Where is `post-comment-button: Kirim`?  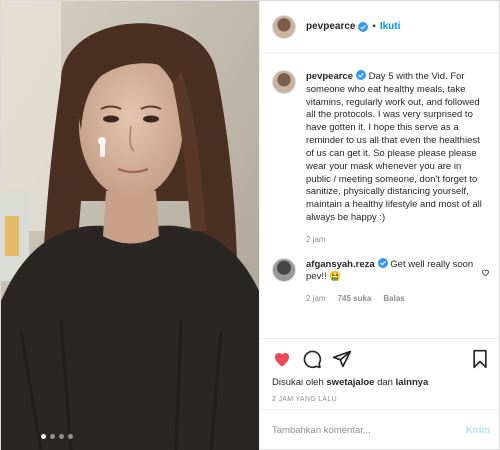 post-comment-button: Kirim is located at coordinates (478, 430).